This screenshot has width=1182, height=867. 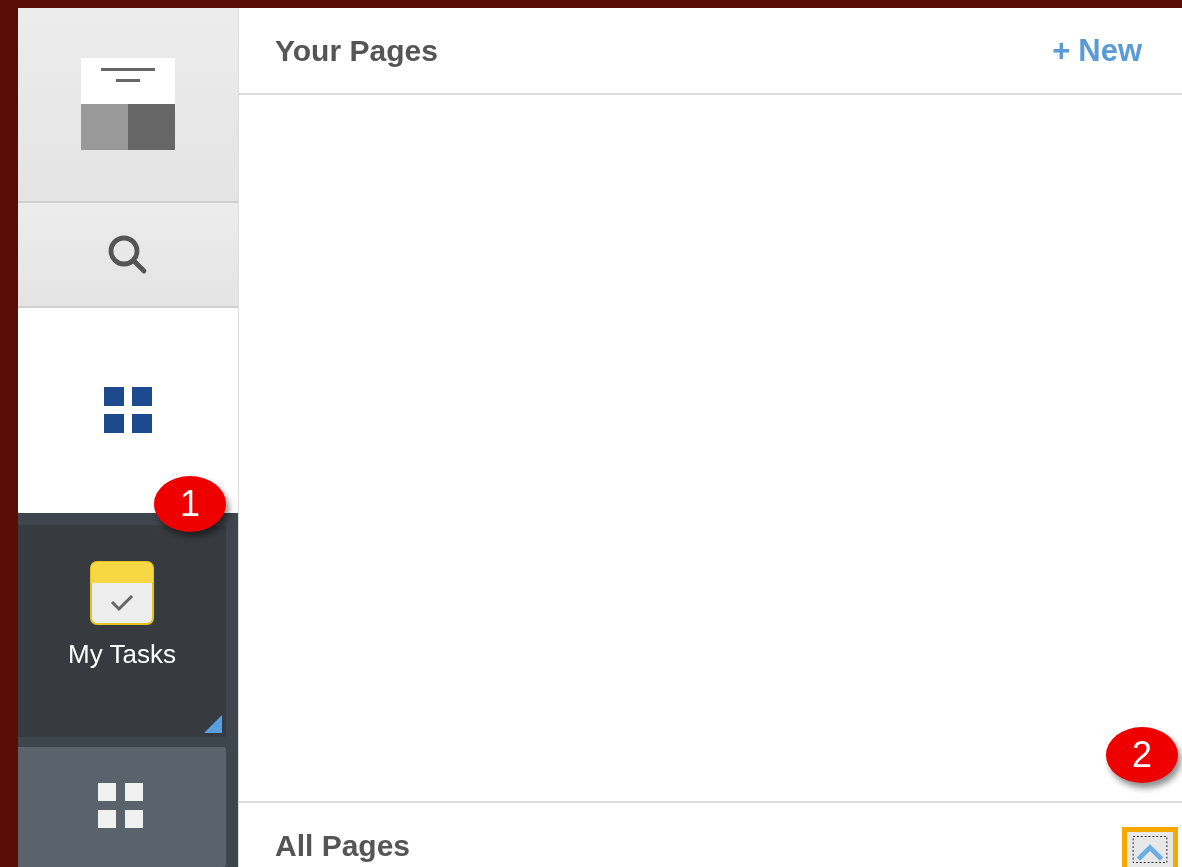 I want to click on collapse-button, so click(x=1150, y=847).